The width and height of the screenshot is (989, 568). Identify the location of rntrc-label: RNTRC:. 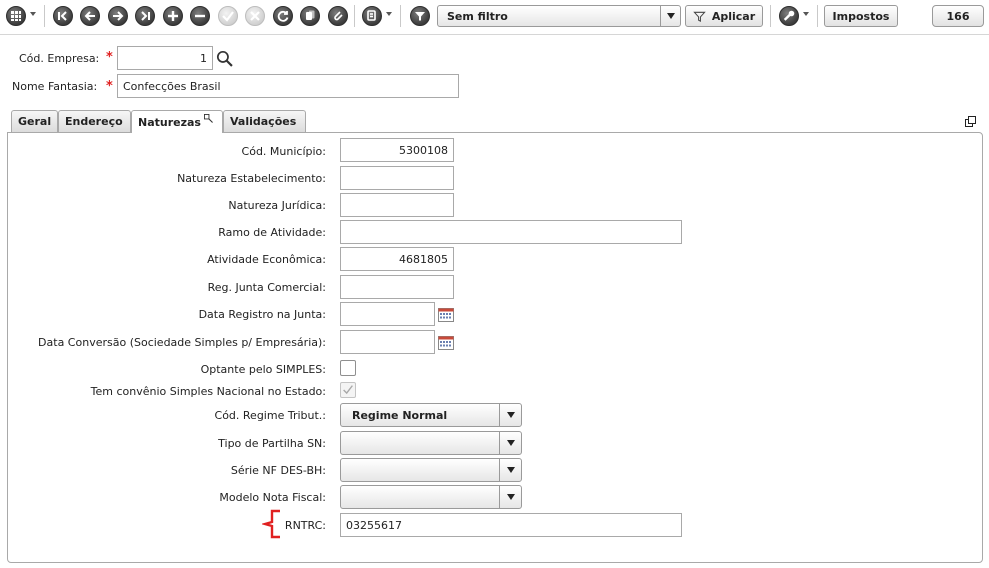
(305, 525).